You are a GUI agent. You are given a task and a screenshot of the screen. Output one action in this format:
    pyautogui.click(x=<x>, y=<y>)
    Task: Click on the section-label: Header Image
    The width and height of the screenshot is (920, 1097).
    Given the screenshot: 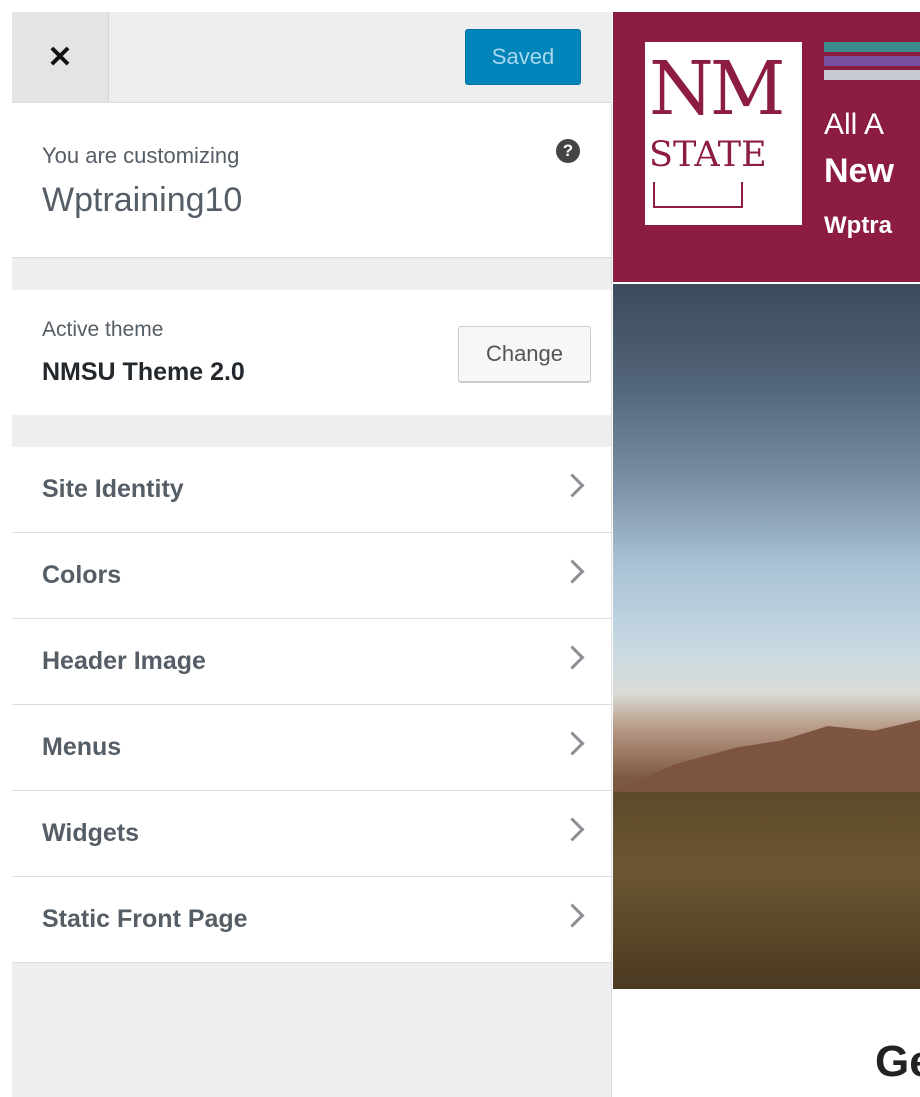 What is the action you would take?
    pyautogui.click(x=124, y=661)
    